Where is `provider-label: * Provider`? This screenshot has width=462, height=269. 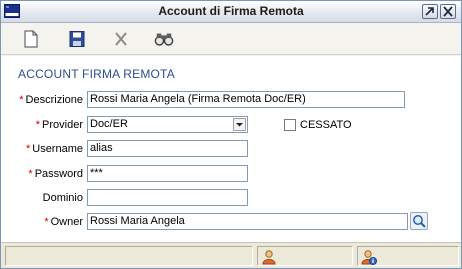 provider-label: * Provider is located at coordinates (59, 125).